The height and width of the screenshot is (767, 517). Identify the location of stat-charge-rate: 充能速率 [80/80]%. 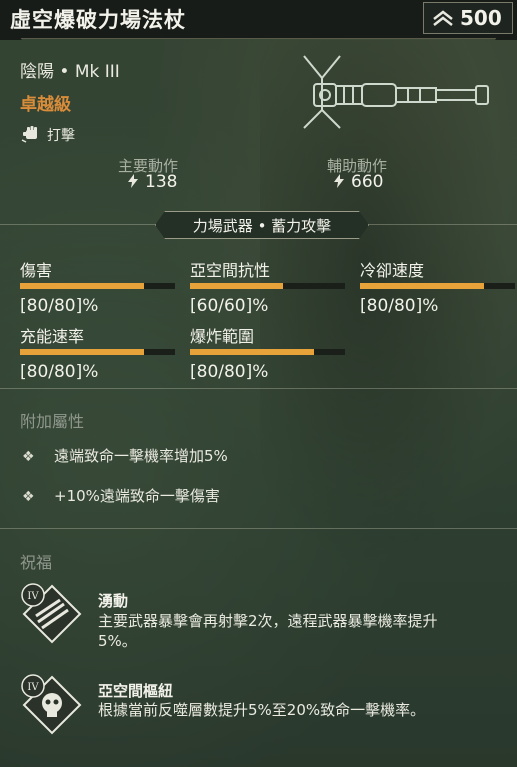
(97, 352).